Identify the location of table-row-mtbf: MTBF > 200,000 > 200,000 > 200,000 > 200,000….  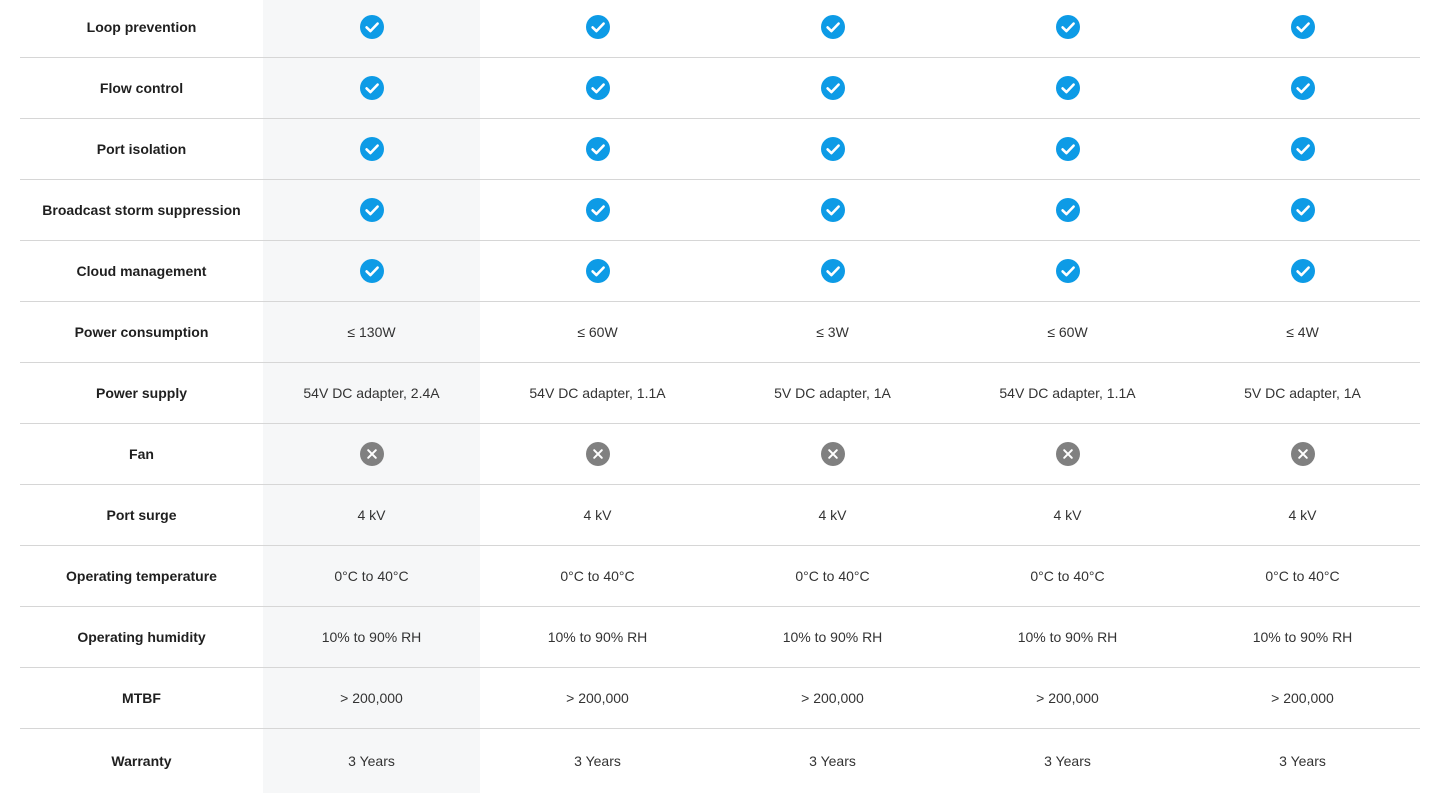
(720, 698).